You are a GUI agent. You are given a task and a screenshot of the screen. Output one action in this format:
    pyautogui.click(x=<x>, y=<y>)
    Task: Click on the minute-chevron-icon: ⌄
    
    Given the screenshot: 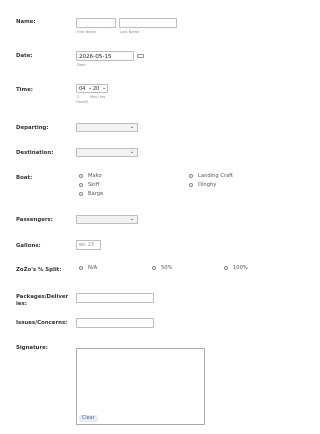 What is the action you would take?
    pyautogui.click(x=104, y=88)
    